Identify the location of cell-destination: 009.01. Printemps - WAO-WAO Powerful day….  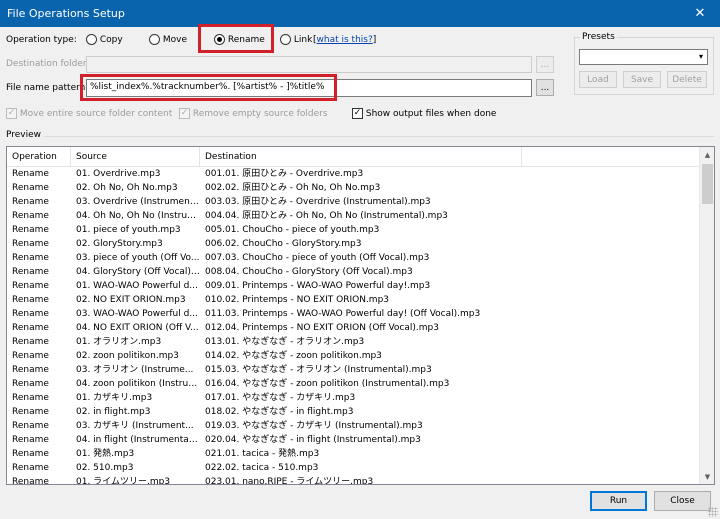
(318, 286).